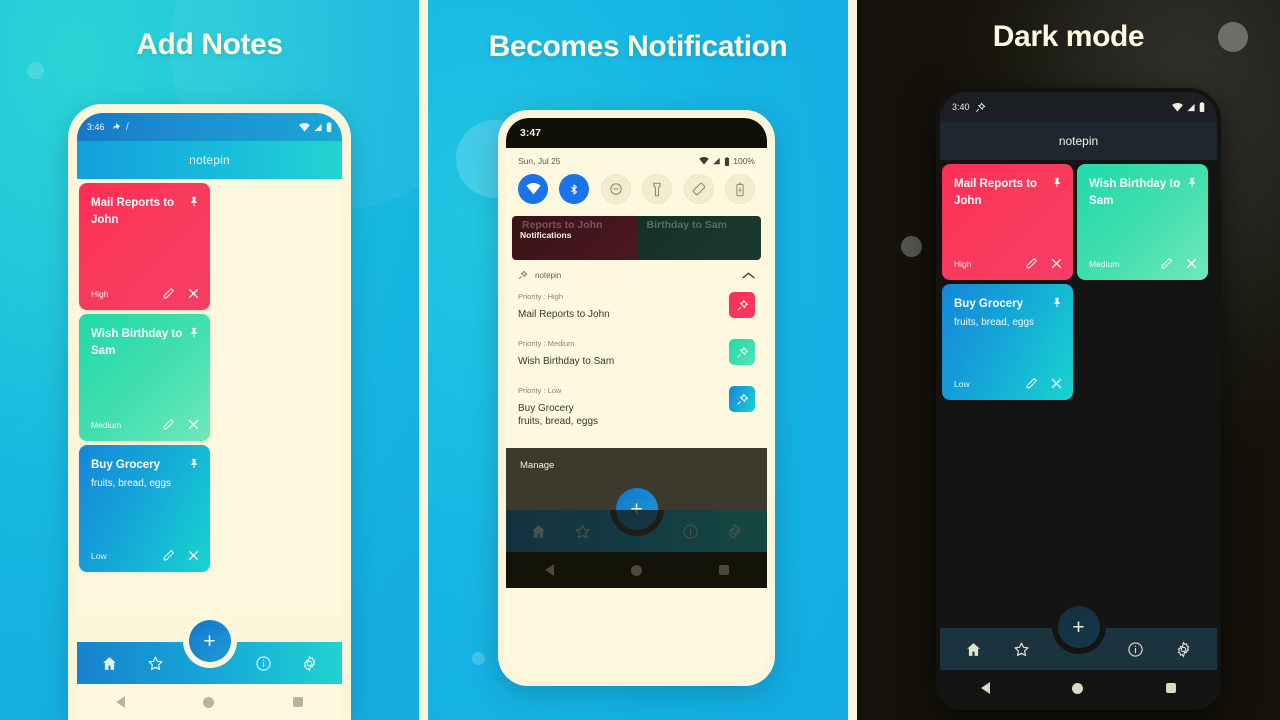 The width and height of the screenshot is (1280, 720). Describe the element at coordinates (1008, 263) in the screenshot. I see `note-footer: High` at that location.